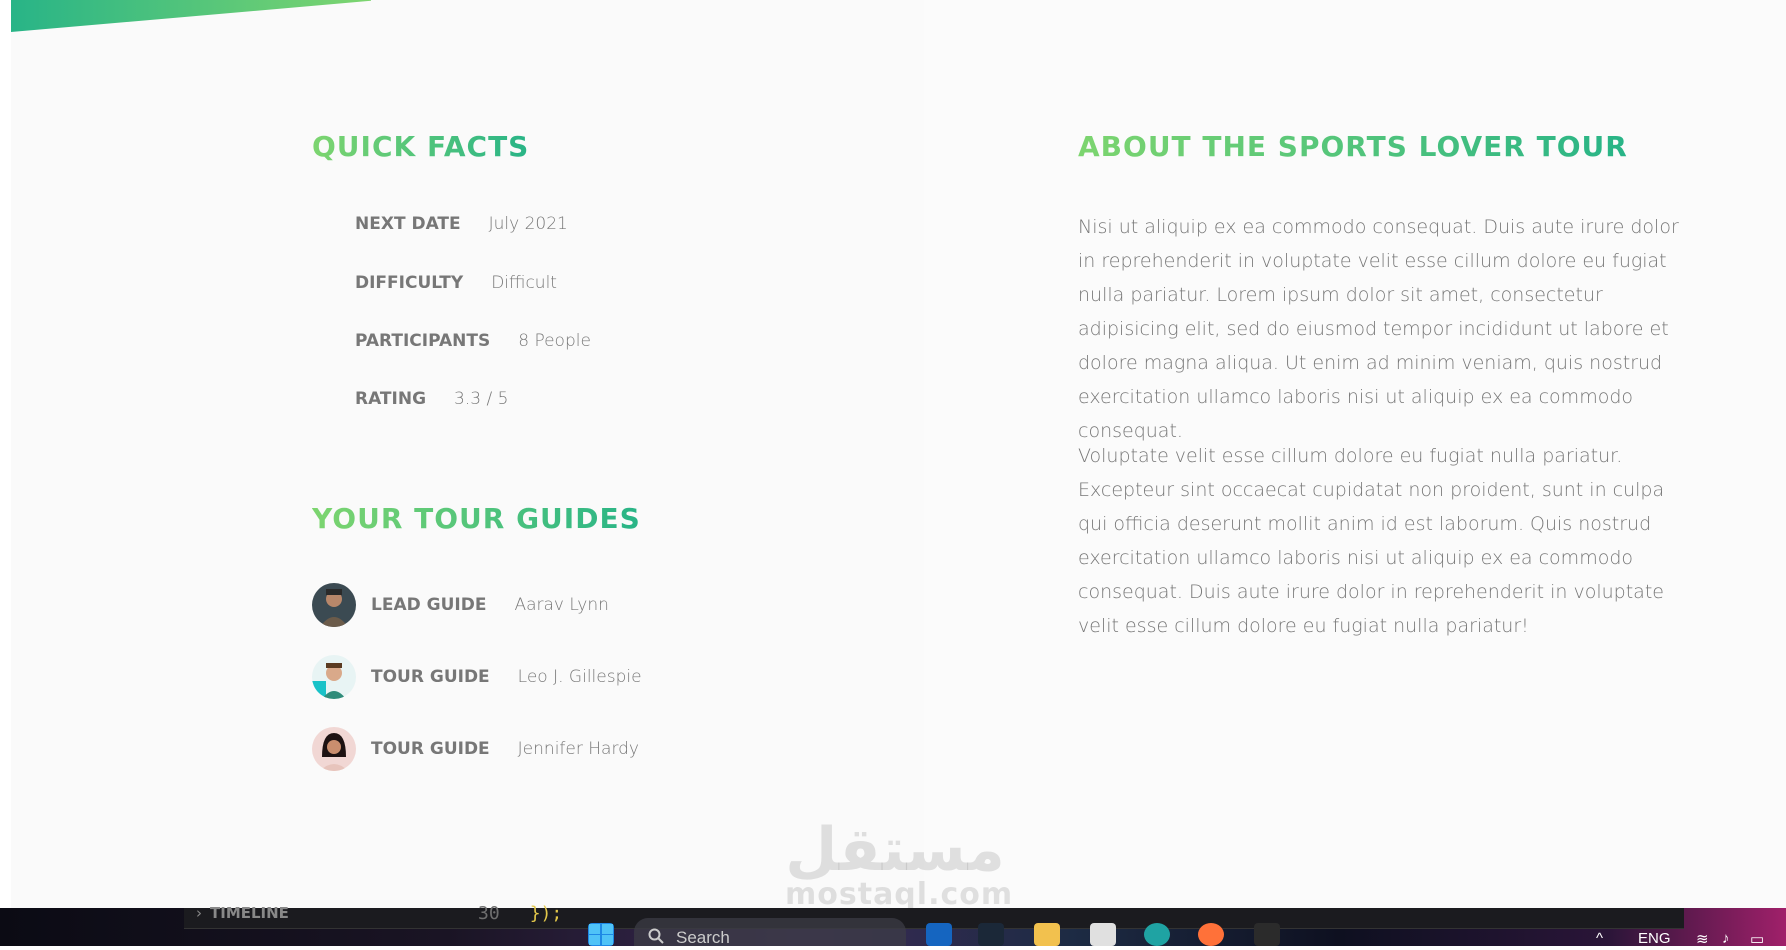 This screenshot has width=1786, height=950. I want to click on watermark: مستقل mostaql.com, so click(899, 863).